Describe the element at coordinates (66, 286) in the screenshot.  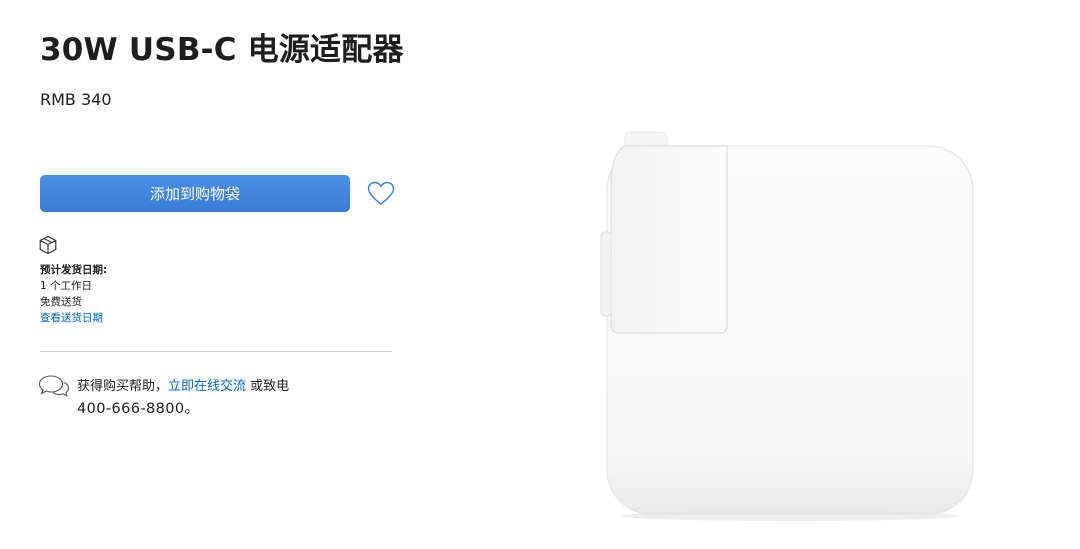
I see `delivery-lead-time: 1 个工作日` at that location.